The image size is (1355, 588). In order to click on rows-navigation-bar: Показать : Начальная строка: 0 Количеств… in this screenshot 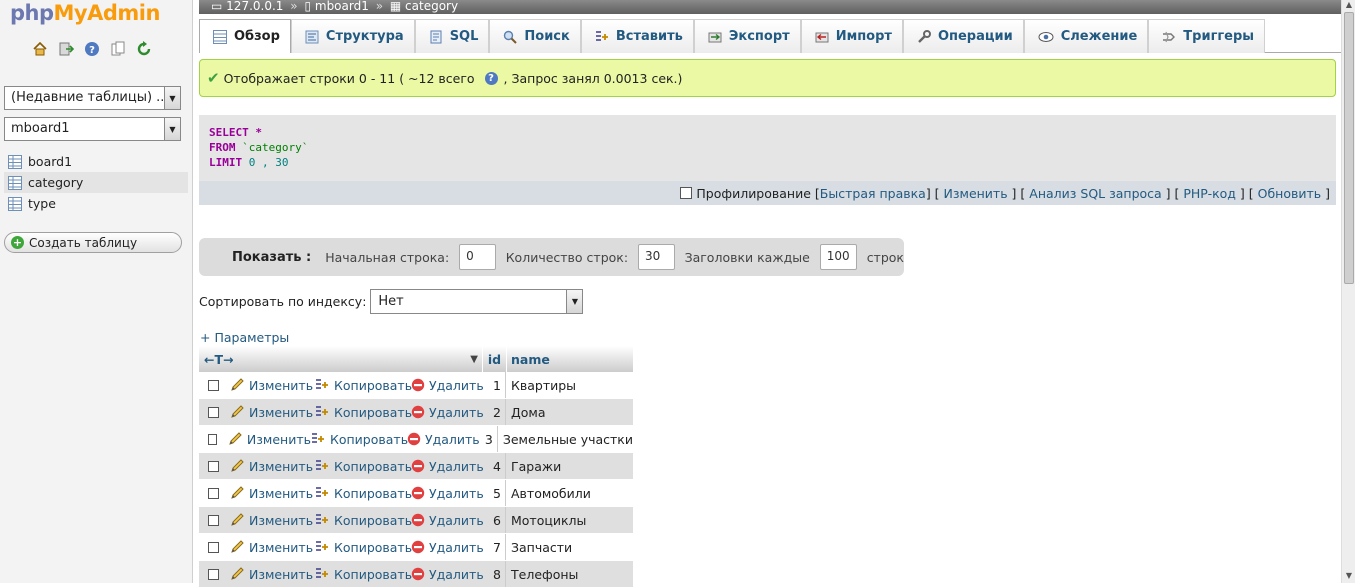, I will do `click(551, 257)`.